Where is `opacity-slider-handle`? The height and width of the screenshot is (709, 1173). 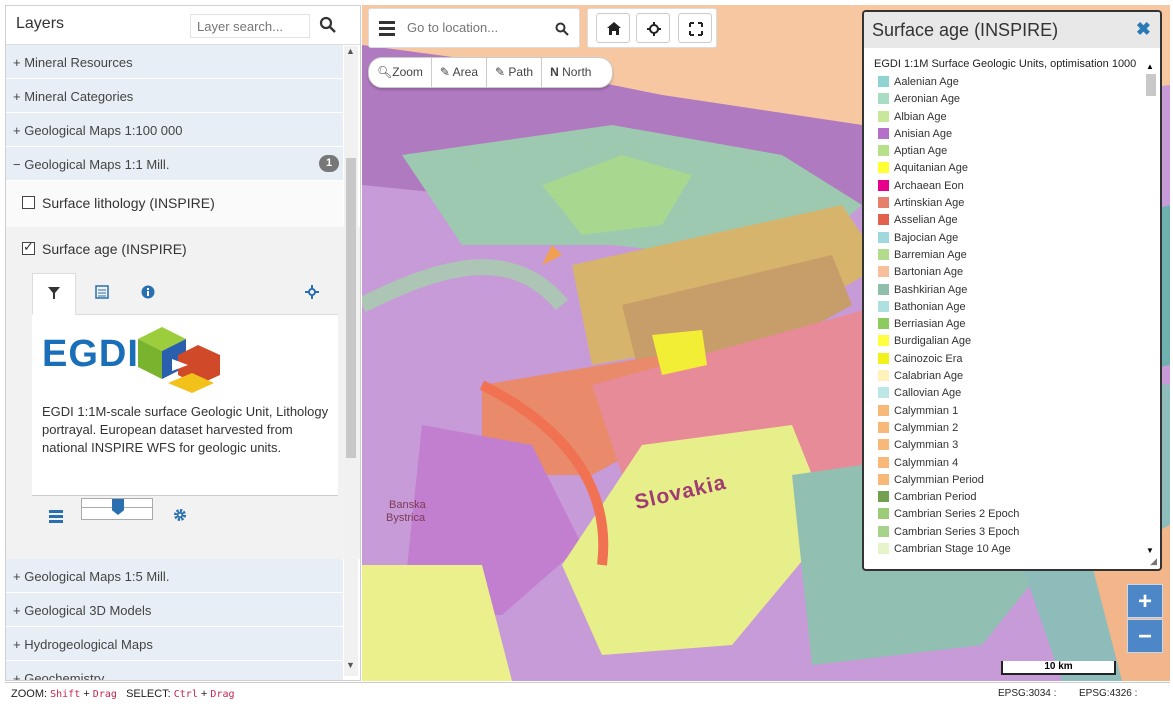 opacity-slider-handle is located at coordinates (118, 507).